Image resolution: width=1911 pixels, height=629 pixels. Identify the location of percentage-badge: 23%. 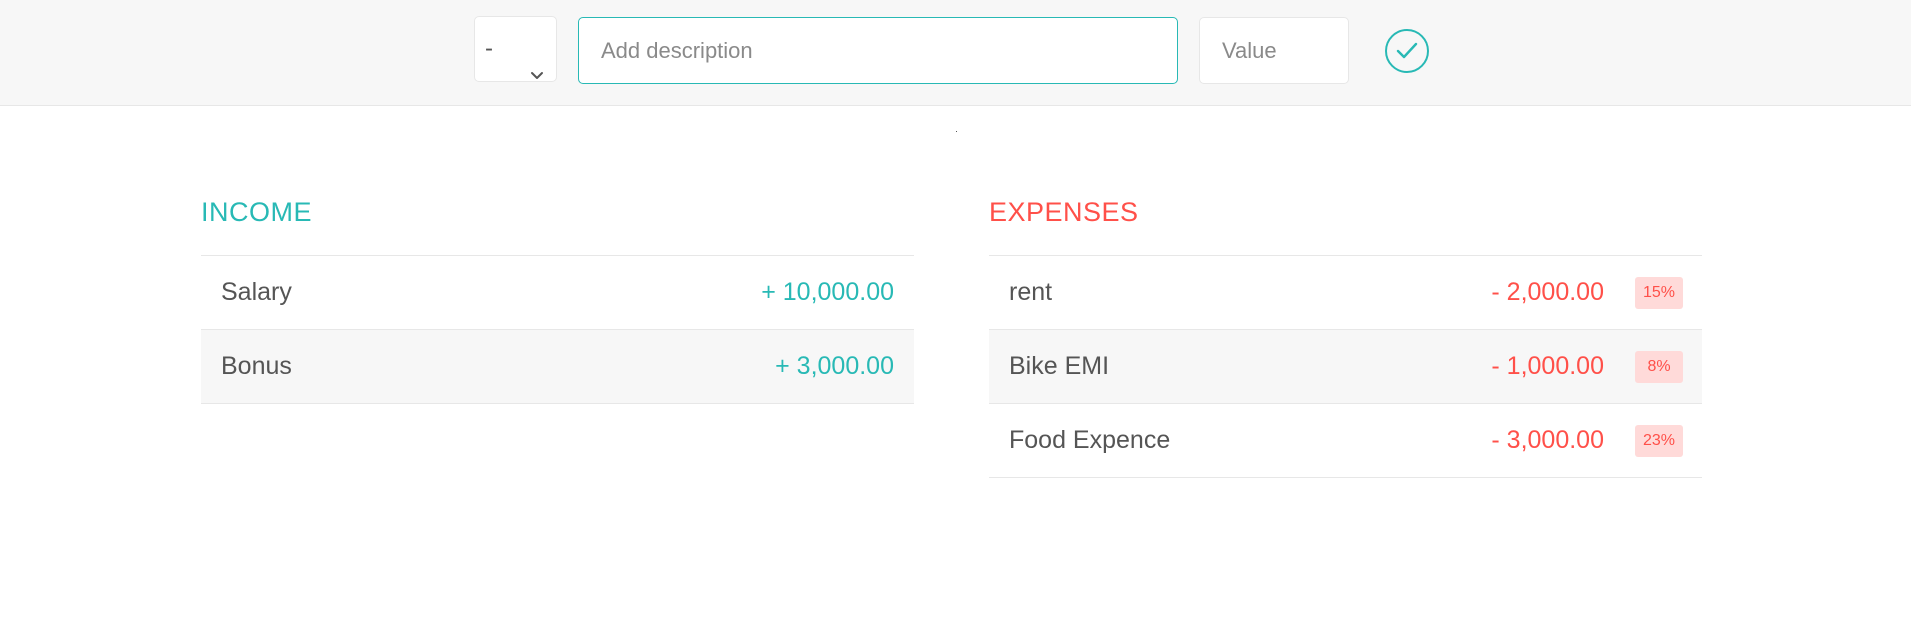
(1659, 441).